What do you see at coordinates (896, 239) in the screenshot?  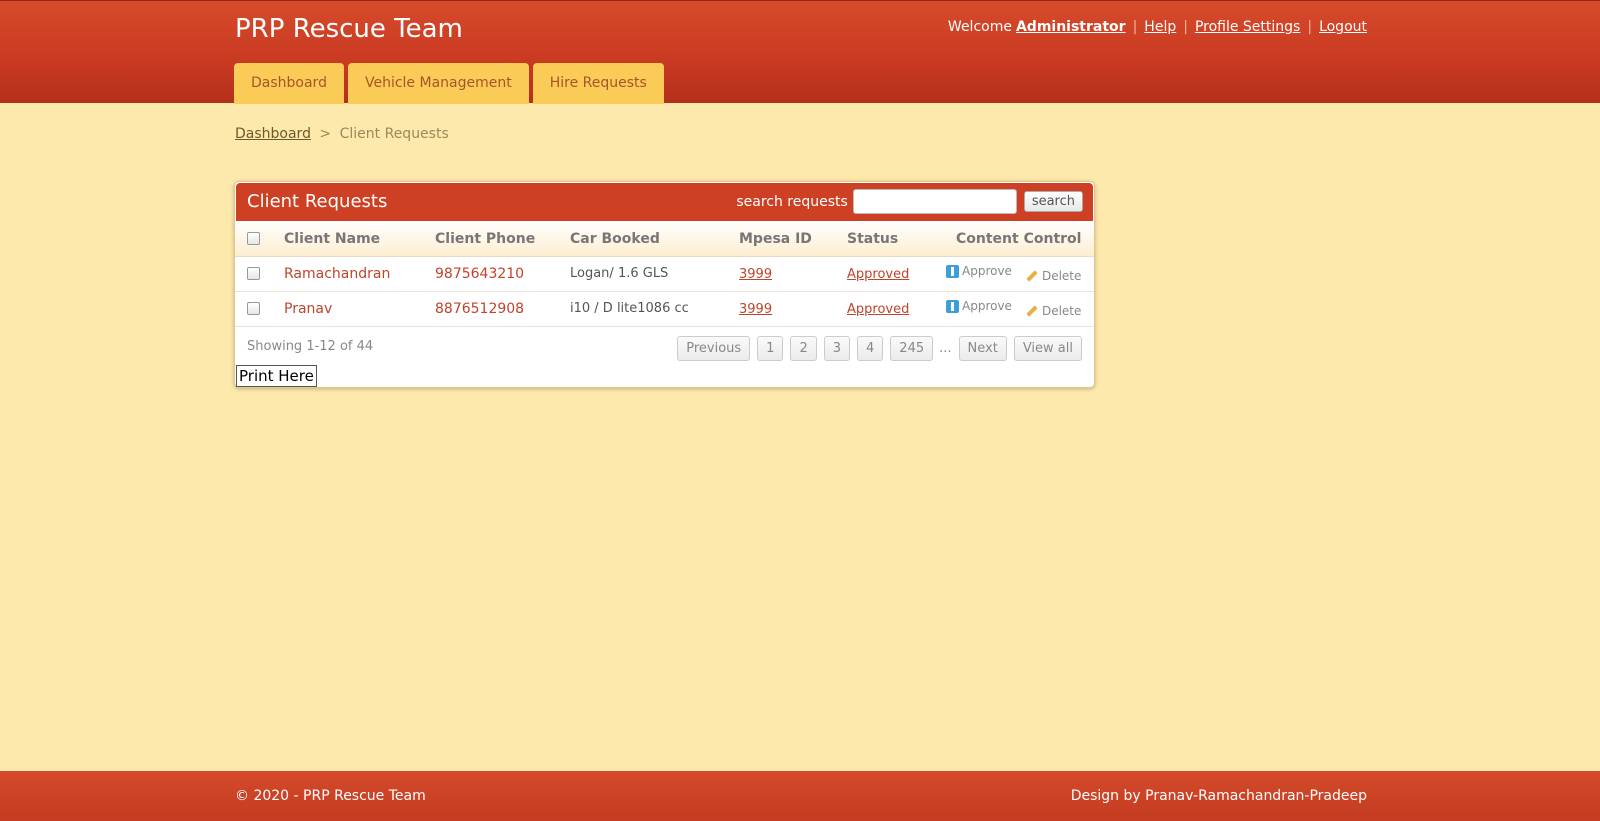 I see `column-header: Status` at bounding box center [896, 239].